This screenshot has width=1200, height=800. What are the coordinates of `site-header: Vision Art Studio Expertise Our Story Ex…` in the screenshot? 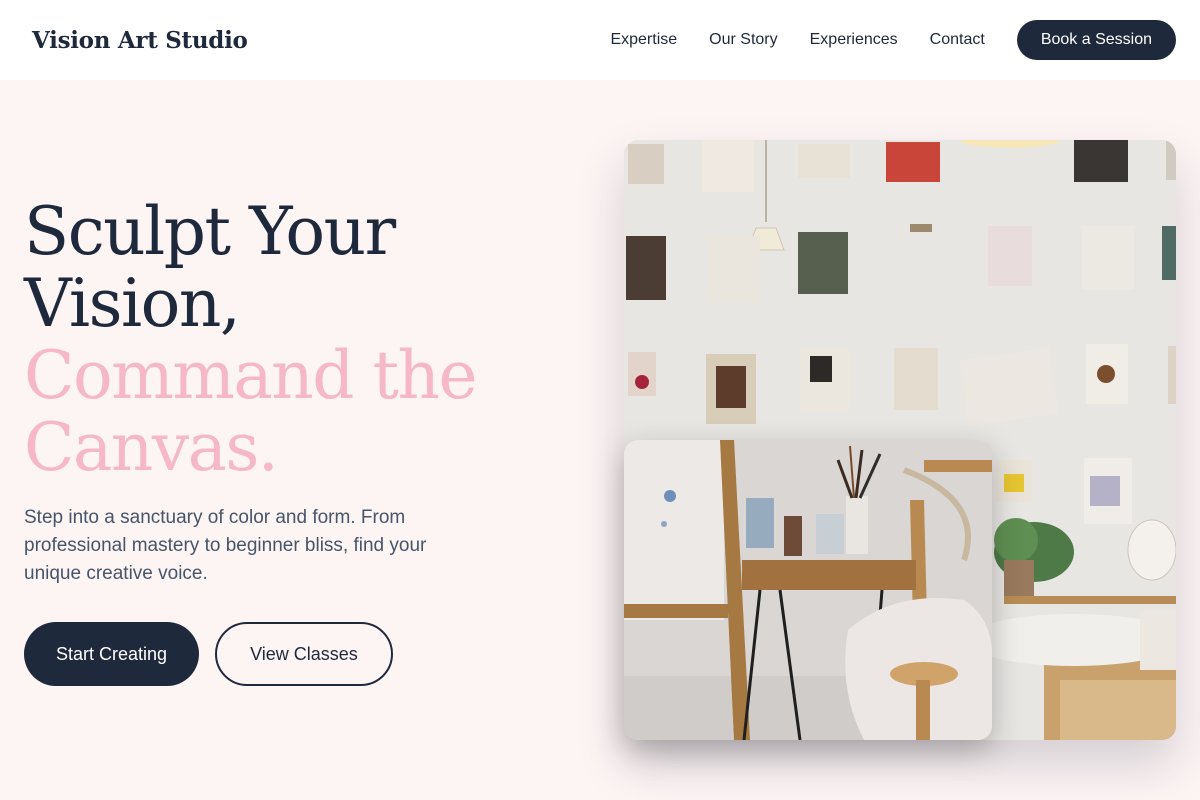 It's located at (600, 40).